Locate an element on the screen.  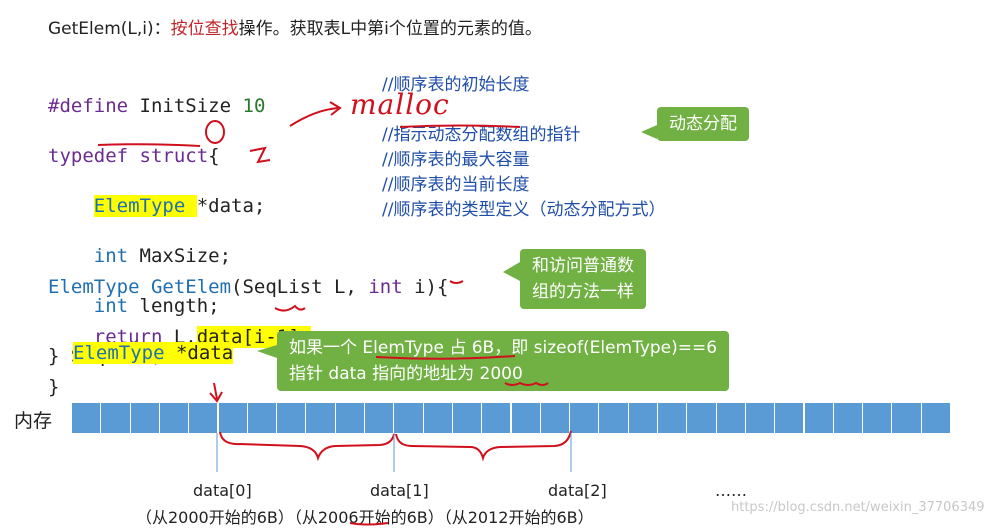
addr-underline is located at coordinates (526, 383).